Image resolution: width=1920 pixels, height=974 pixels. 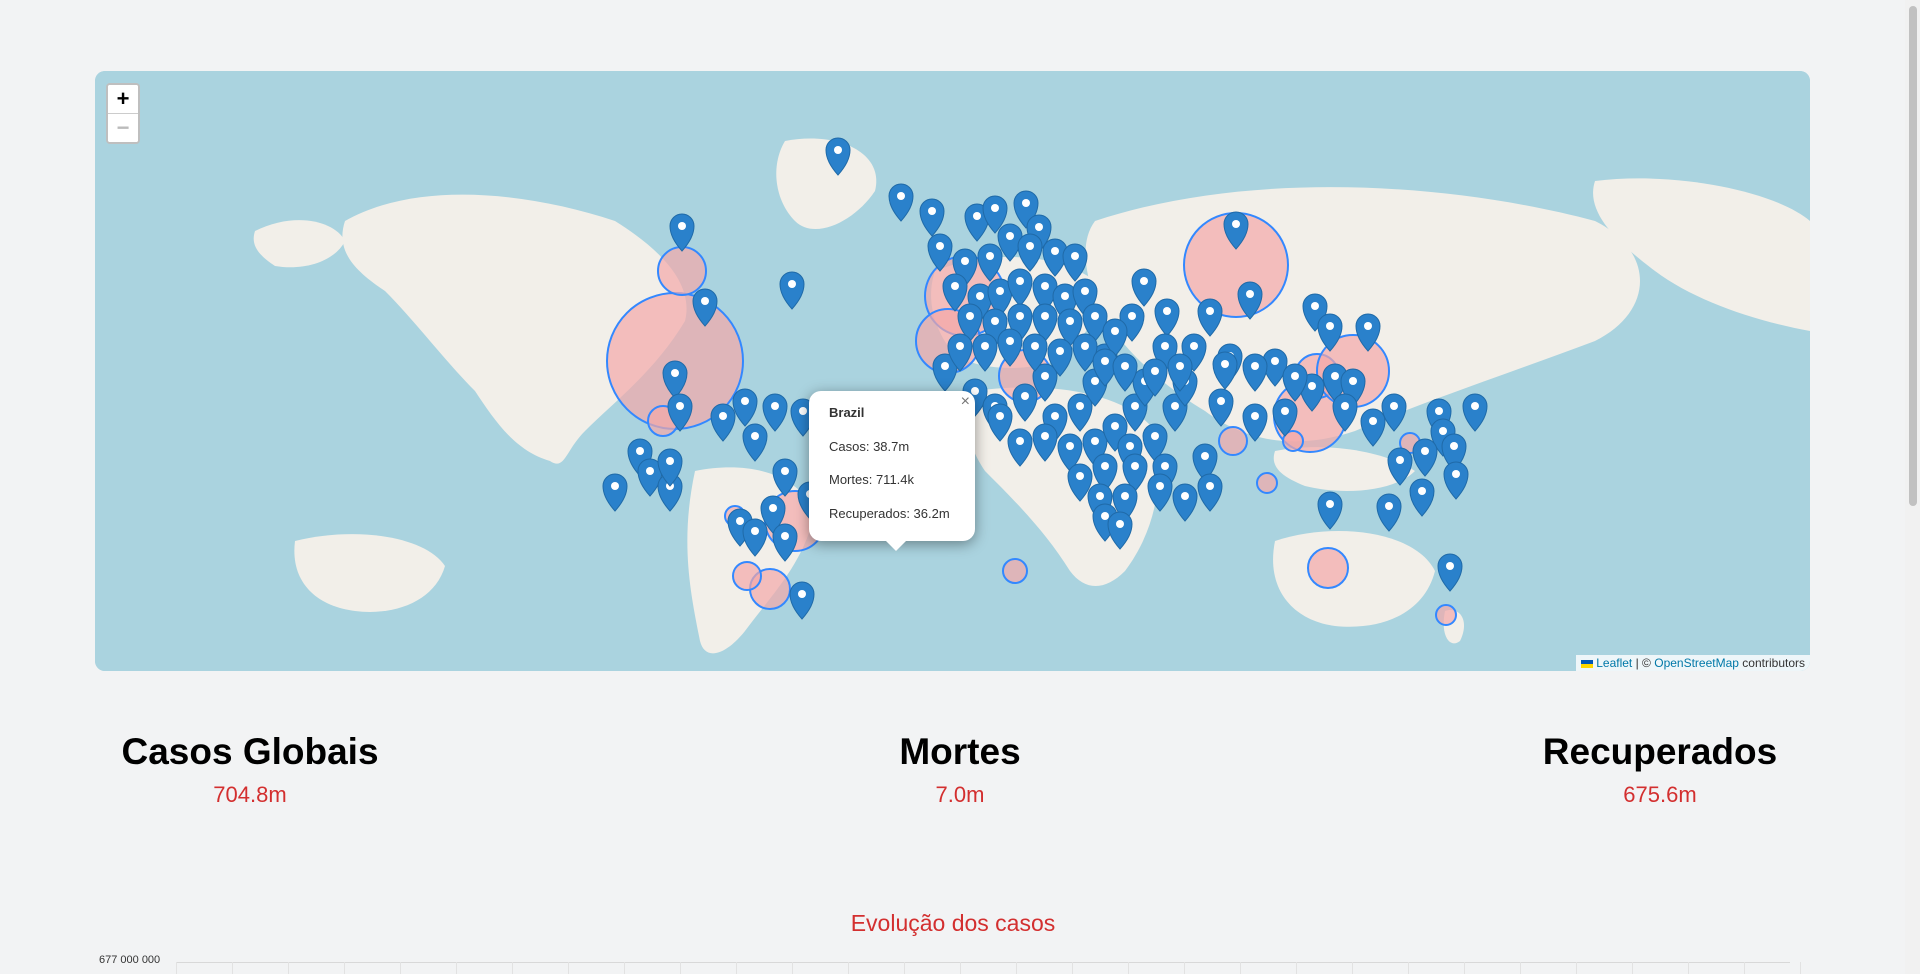 What do you see at coordinates (1660, 751) in the screenshot?
I see `stat-recovered-label: Recuperados` at bounding box center [1660, 751].